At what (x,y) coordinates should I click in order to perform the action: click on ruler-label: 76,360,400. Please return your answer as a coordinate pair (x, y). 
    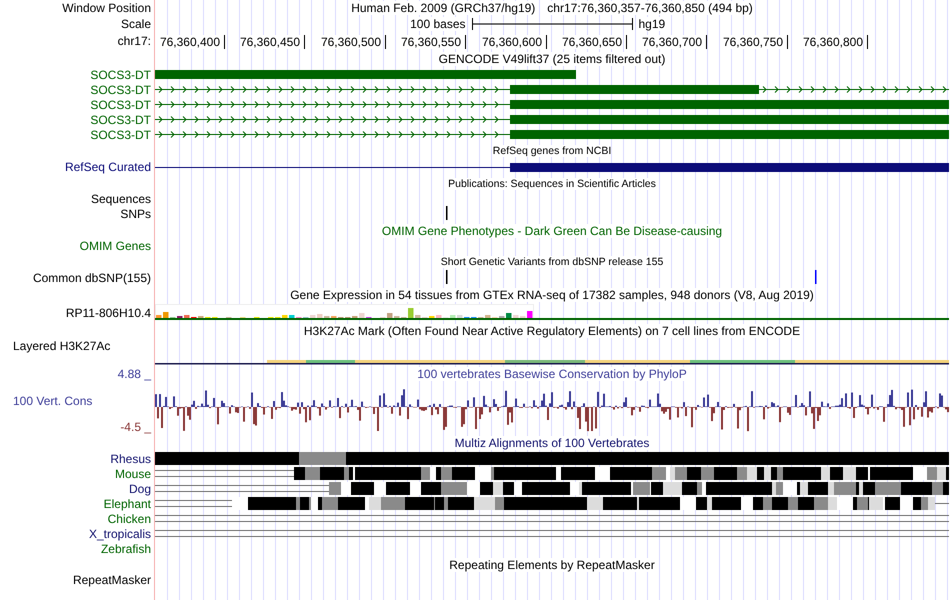
    Looking at the image, I should click on (190, 42).